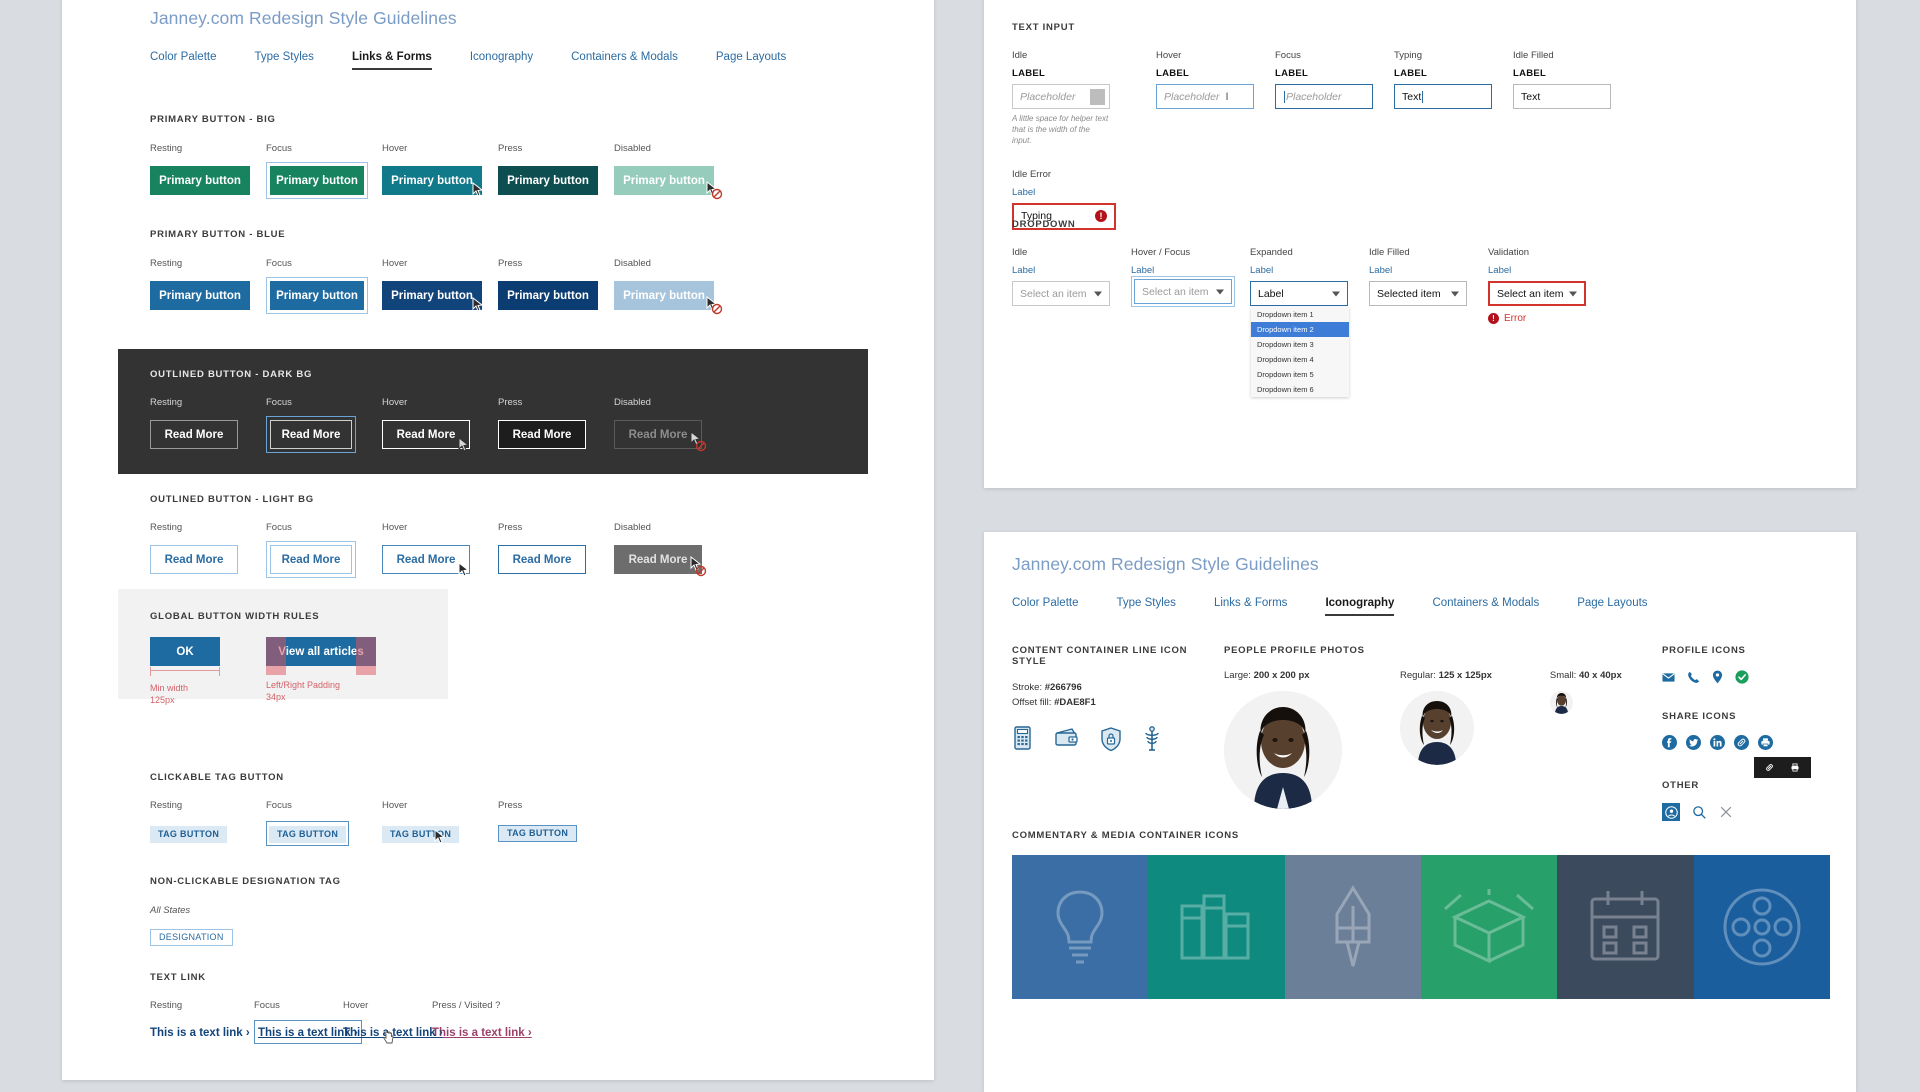 The height and width of the screenshot is (1092, 1920). What do you see at coordinates (1699, 716) in the screenshot?
I see `section-heading: SHARE ICONS` at bounding box center [1699, 716].